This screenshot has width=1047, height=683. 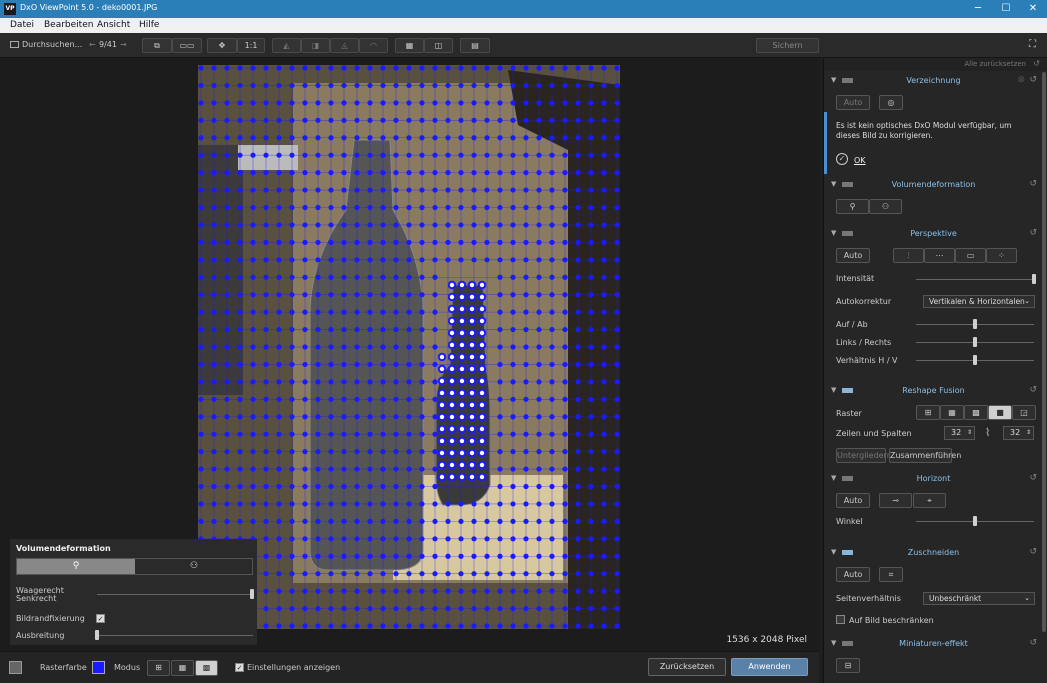 What do you see at coordinates (939, 255) in the screenshot?
I see `horizontal-lines-icon: ⋯` at bounding box center [939, 255].